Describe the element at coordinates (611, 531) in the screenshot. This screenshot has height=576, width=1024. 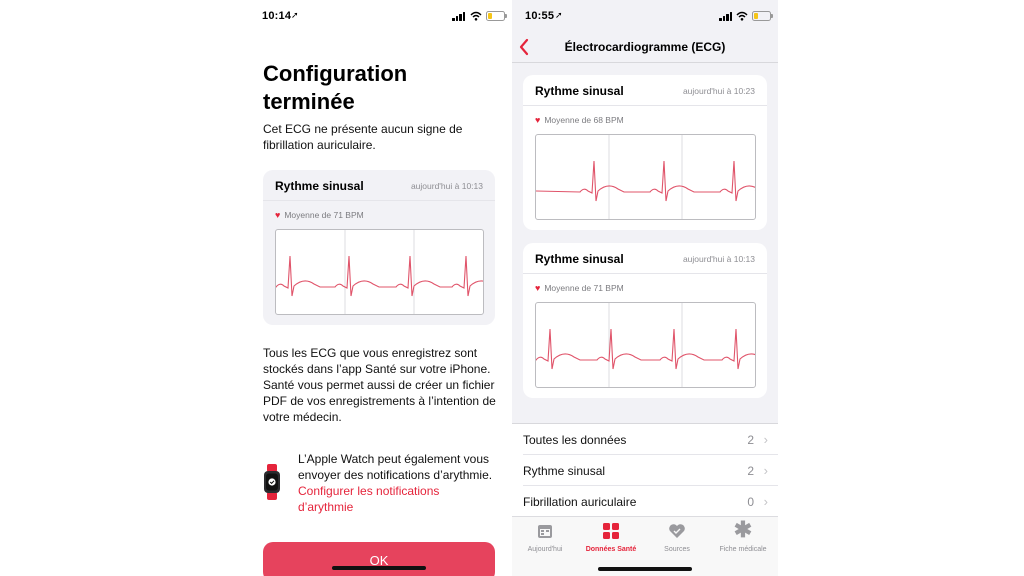
I see `grid-icon` at that location.